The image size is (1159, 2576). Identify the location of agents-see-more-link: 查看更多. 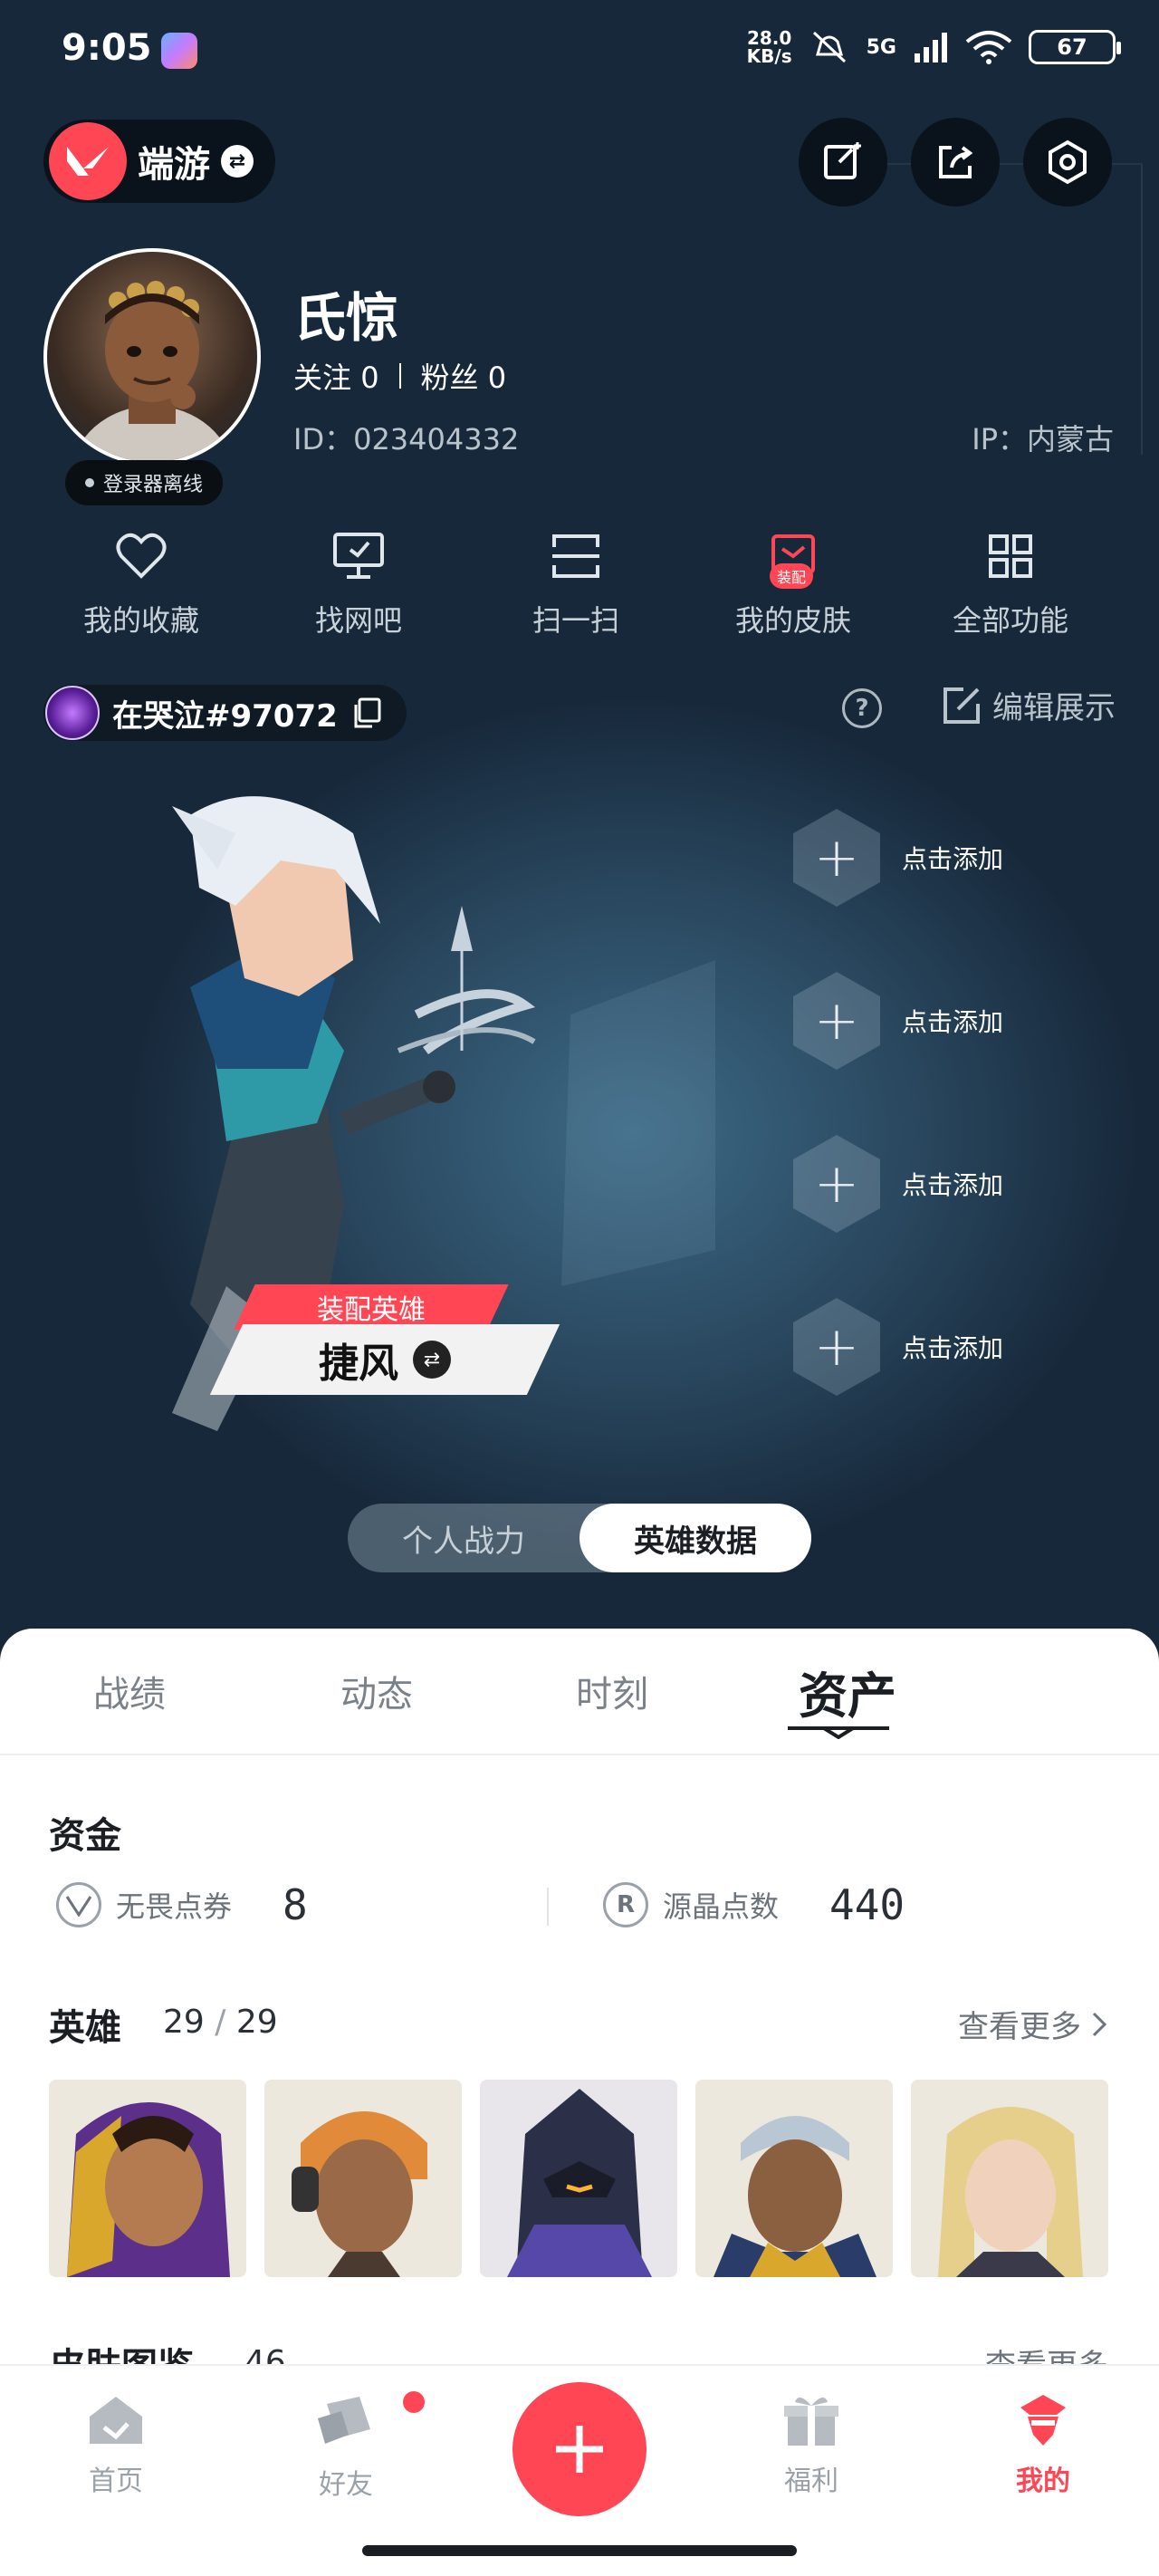
(1033, 2024).